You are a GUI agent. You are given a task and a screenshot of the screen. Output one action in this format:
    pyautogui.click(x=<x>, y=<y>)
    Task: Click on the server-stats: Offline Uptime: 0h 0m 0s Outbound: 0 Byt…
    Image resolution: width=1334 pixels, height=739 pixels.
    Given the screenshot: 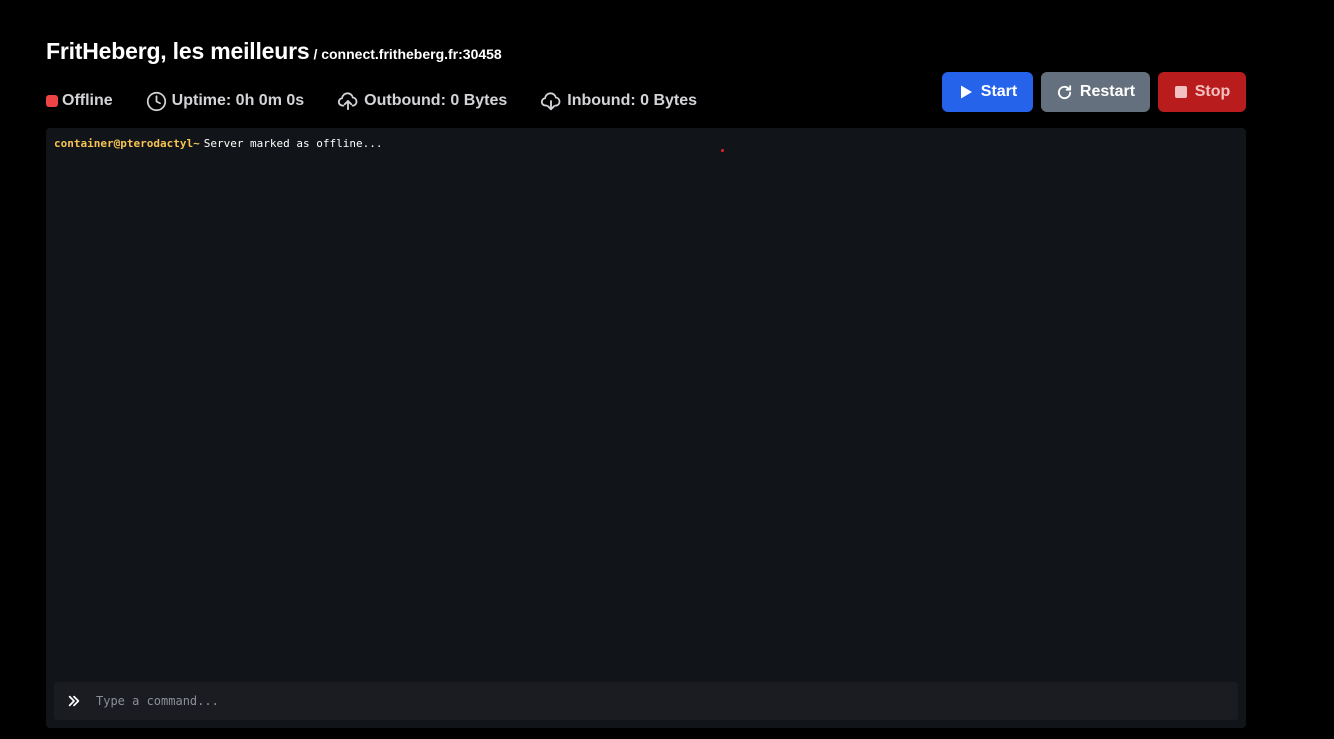 What is the action you would take?
    pyautogui.click(x=388, y=101)
    